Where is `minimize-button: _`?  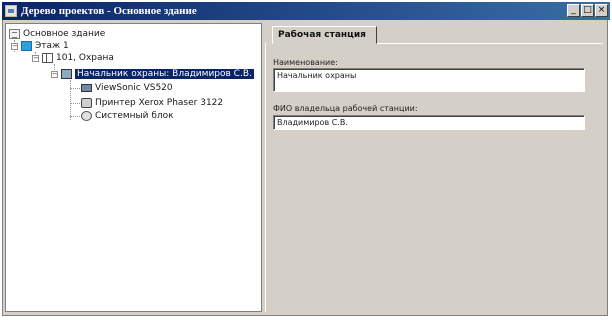 minimize-button: _ is located at coordinates (573, 10).